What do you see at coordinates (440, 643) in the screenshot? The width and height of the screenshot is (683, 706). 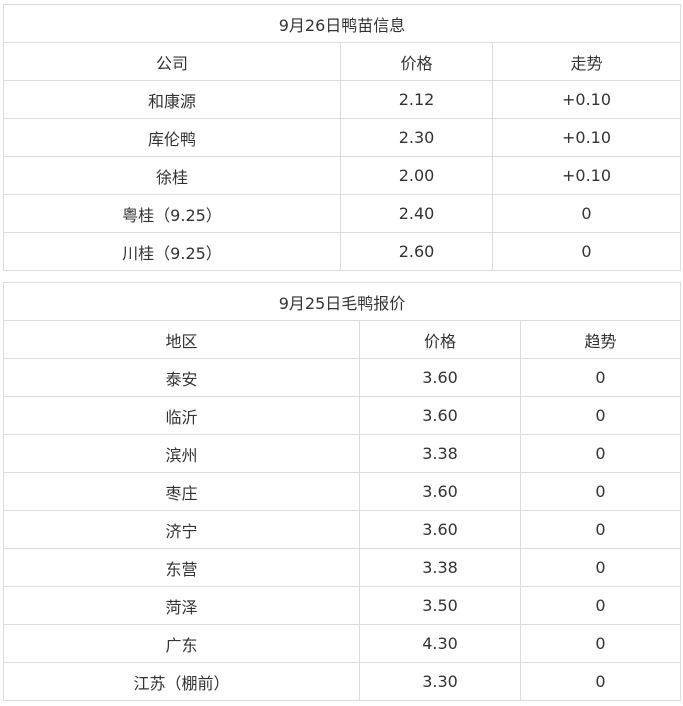 I see `table-cell: 4.30` at bounding box center [440, 643].